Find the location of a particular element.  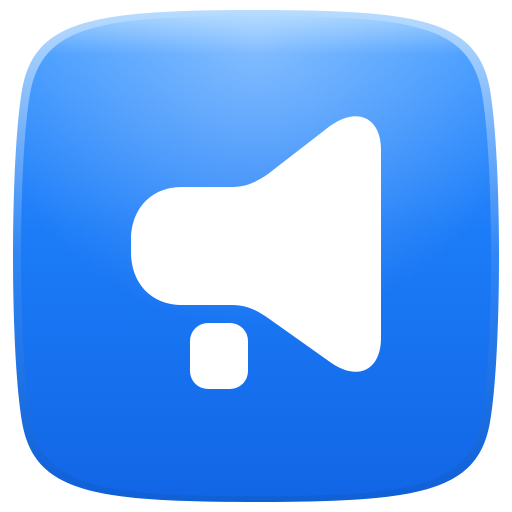

megaphone-handle is located at coordinates (219, 356).